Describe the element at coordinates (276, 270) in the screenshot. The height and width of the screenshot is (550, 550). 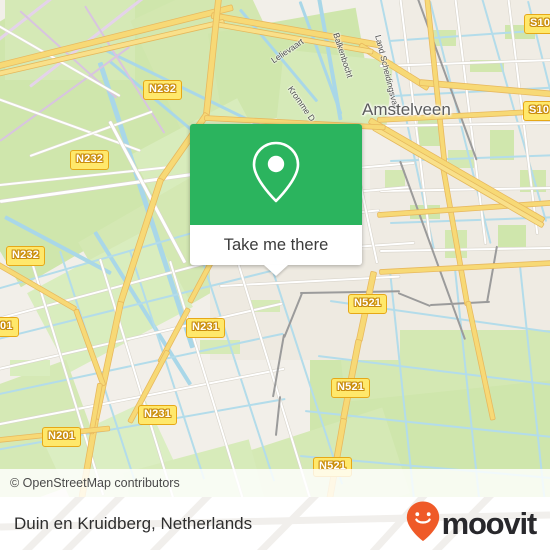
I see `popup-pointer-tail` at that location.